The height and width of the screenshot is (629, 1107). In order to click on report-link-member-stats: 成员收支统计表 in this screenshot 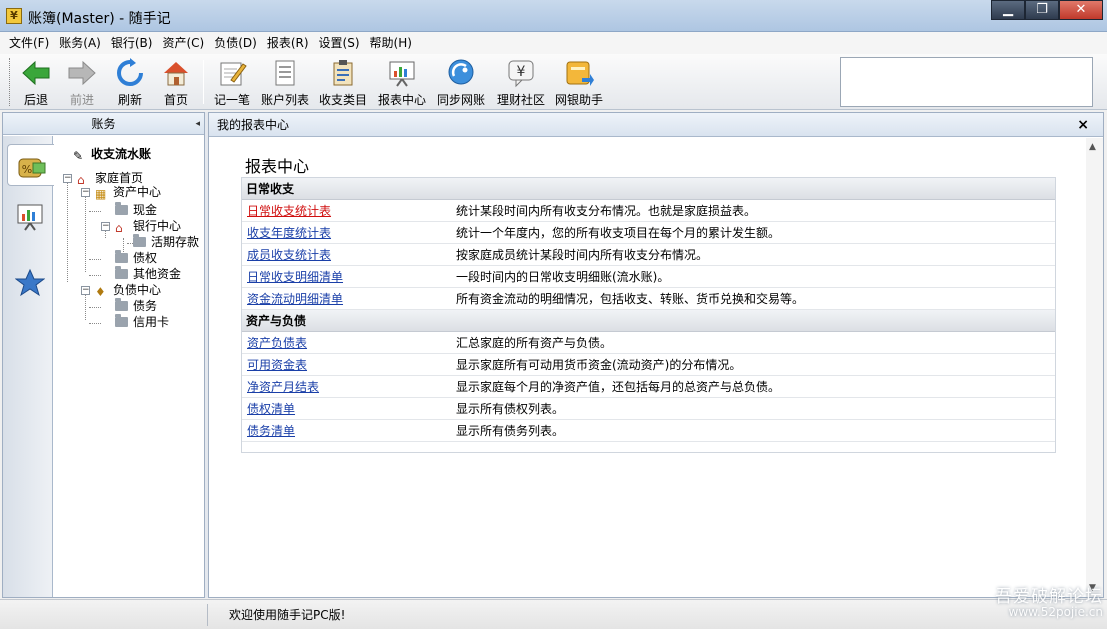, I will do `click(289, 255)`.